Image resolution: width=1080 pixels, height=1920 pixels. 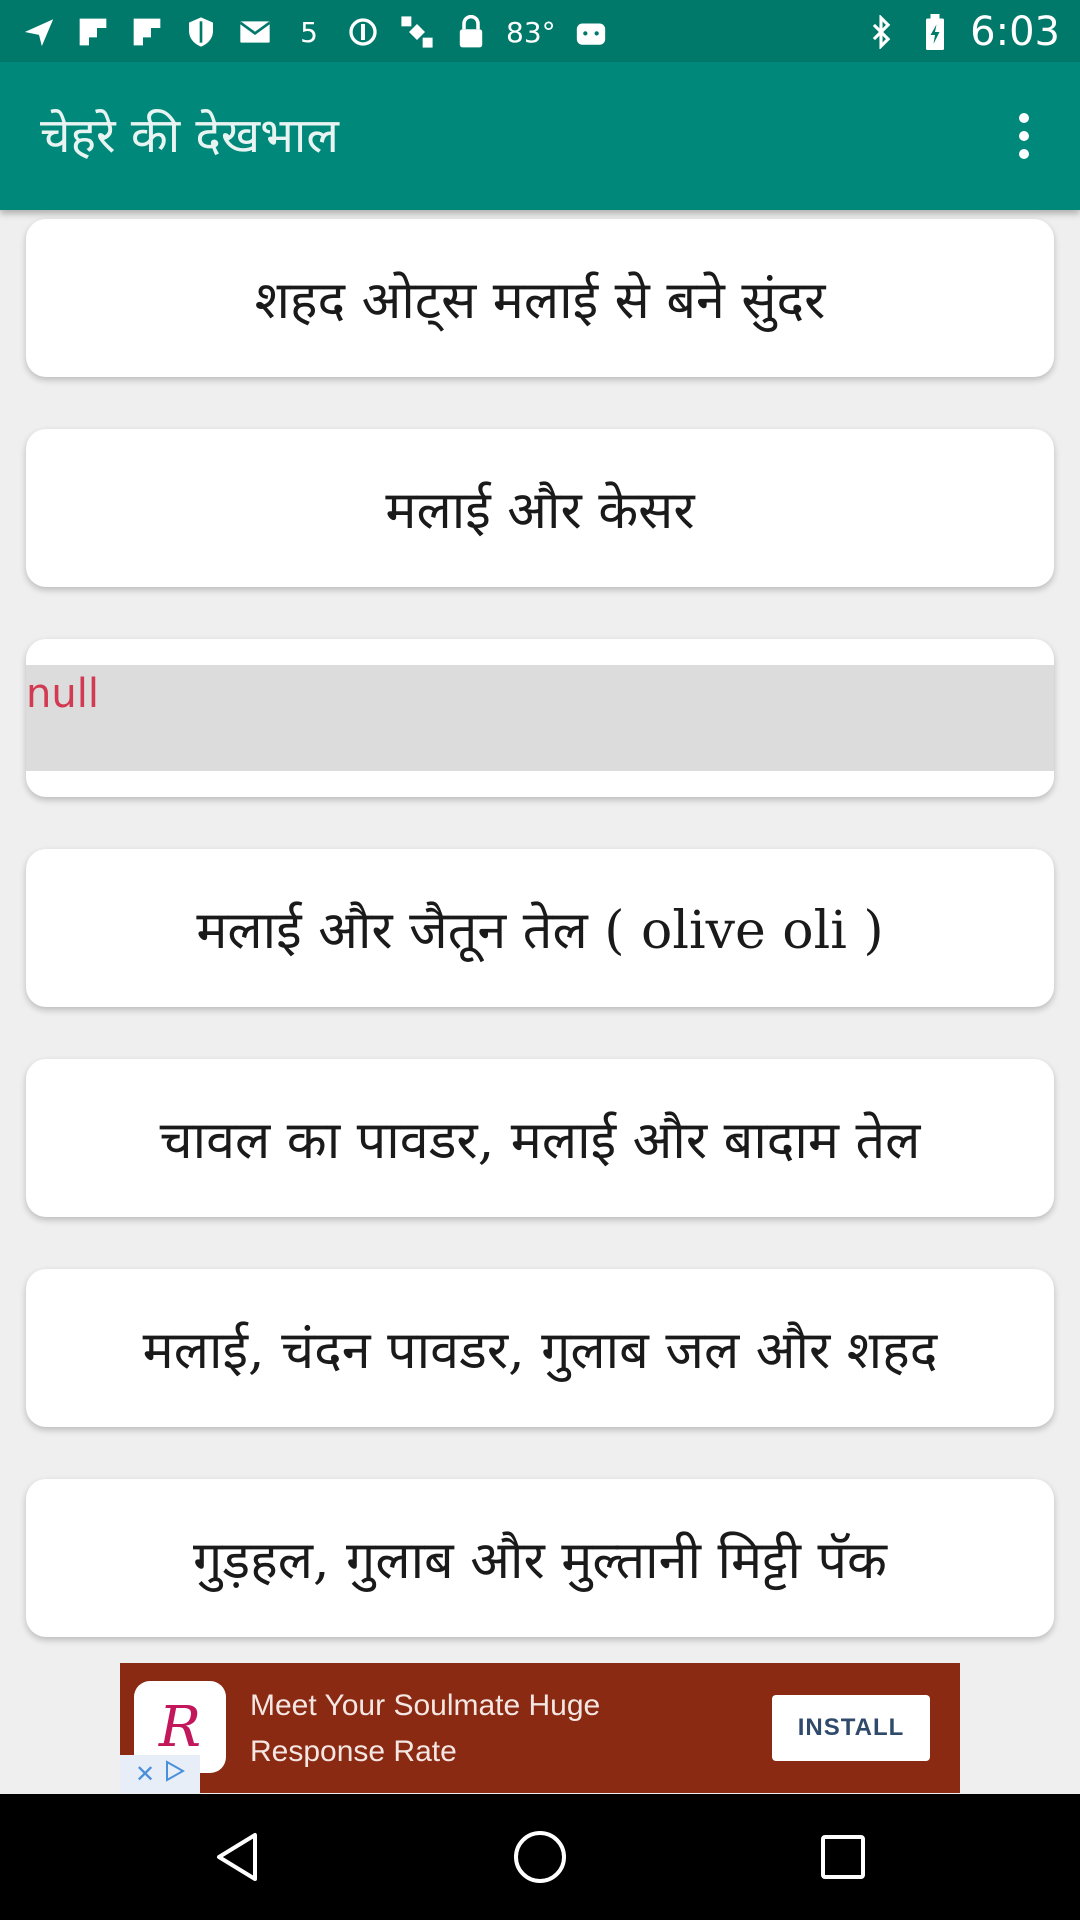 I want to click on mail-icon, so click(x=255, y=32).